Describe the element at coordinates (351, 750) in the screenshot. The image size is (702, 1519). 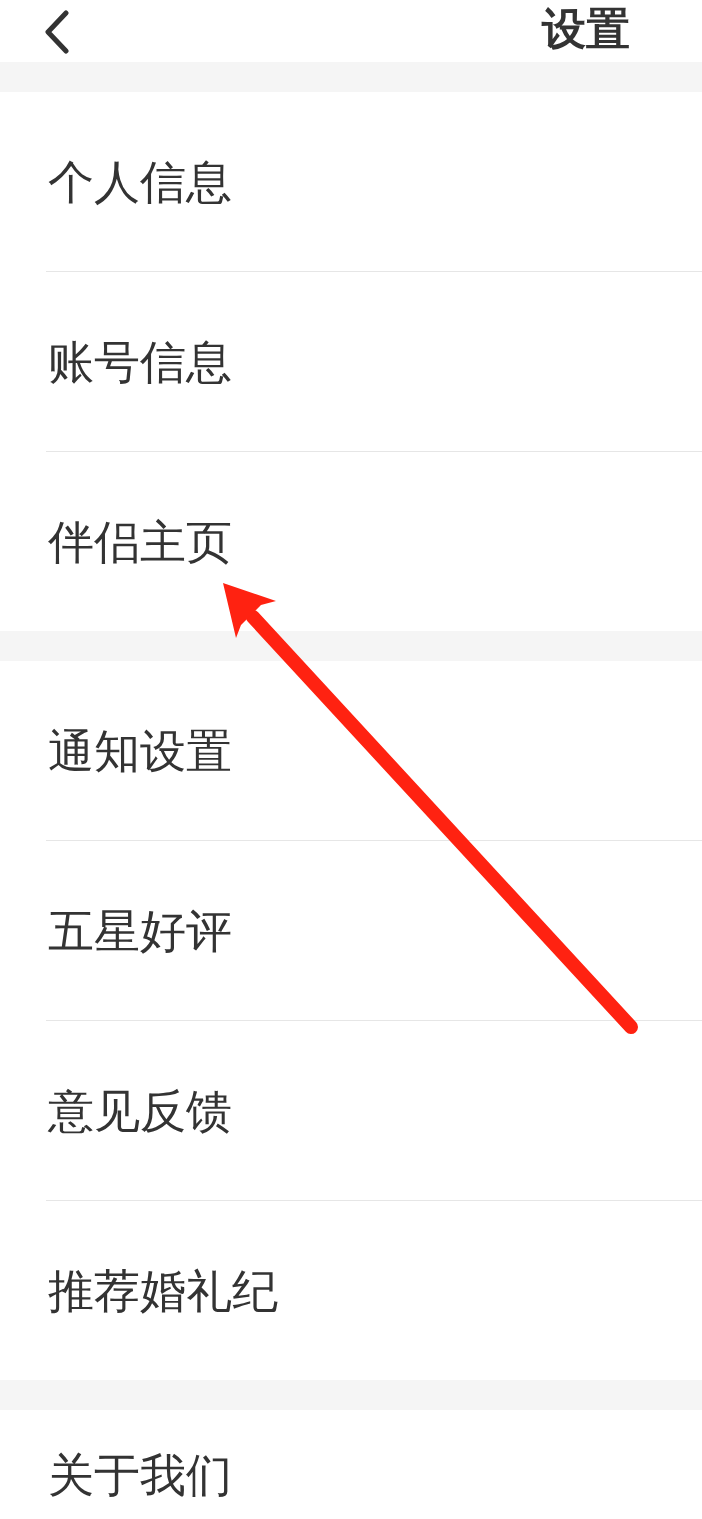
I see `settings-item: 通知设置` at that location.